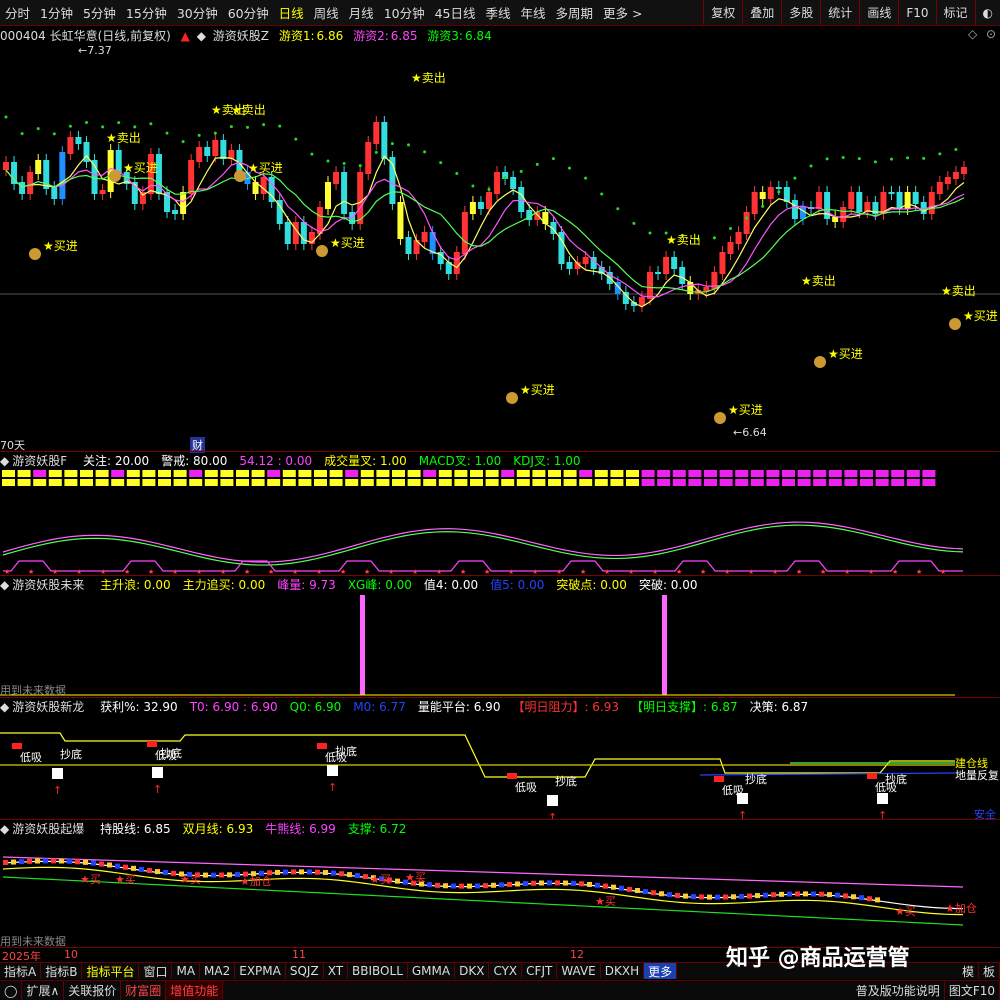  I want to click on extension-button: 关联报价, so click(93, 990).